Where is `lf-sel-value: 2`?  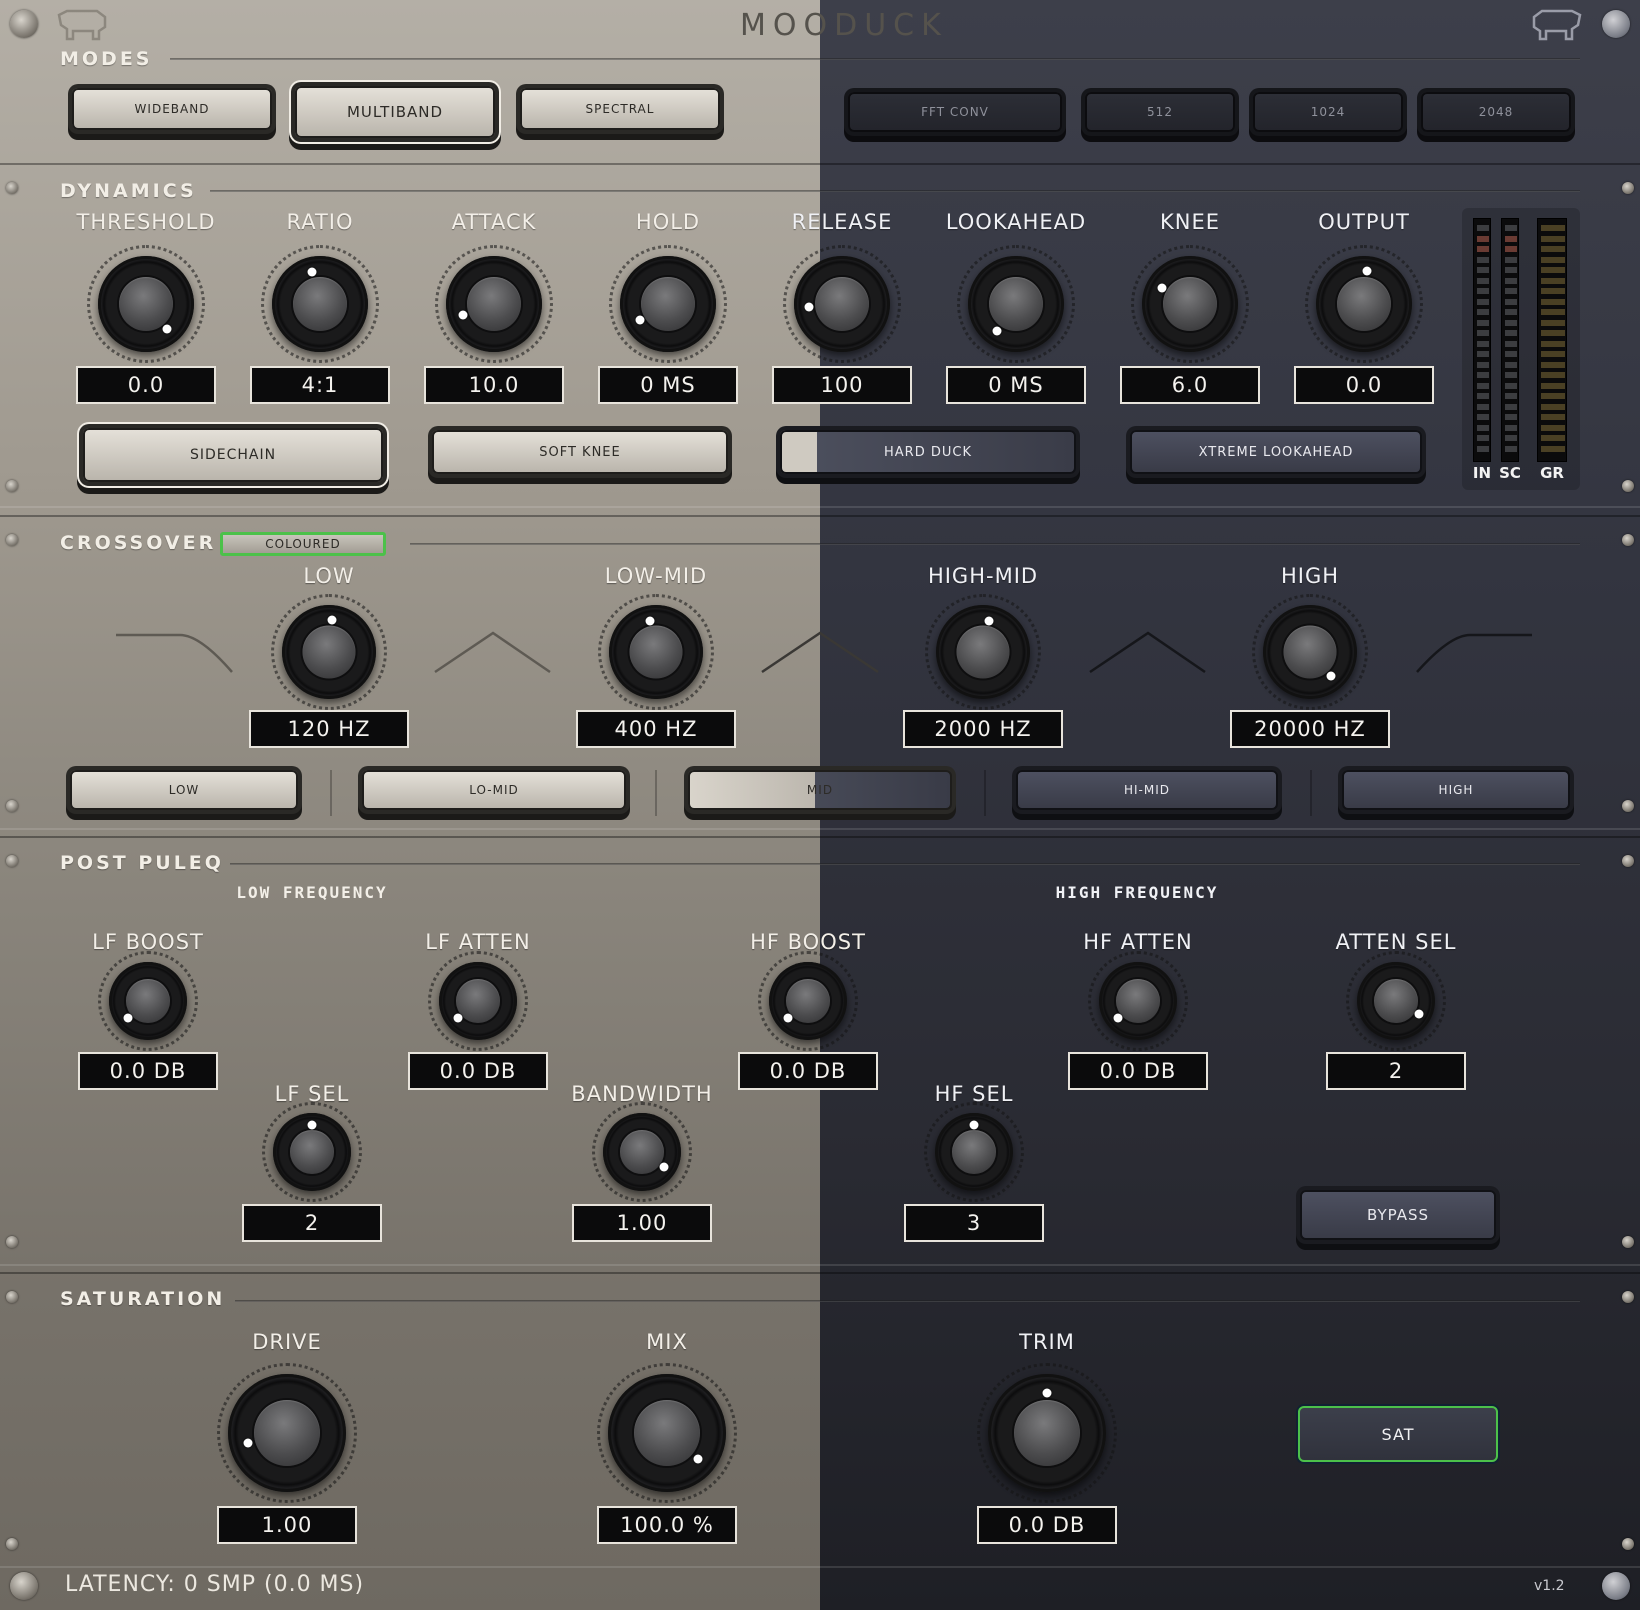
lf-sel-value: 2 is located at coordinates (312, 1223).